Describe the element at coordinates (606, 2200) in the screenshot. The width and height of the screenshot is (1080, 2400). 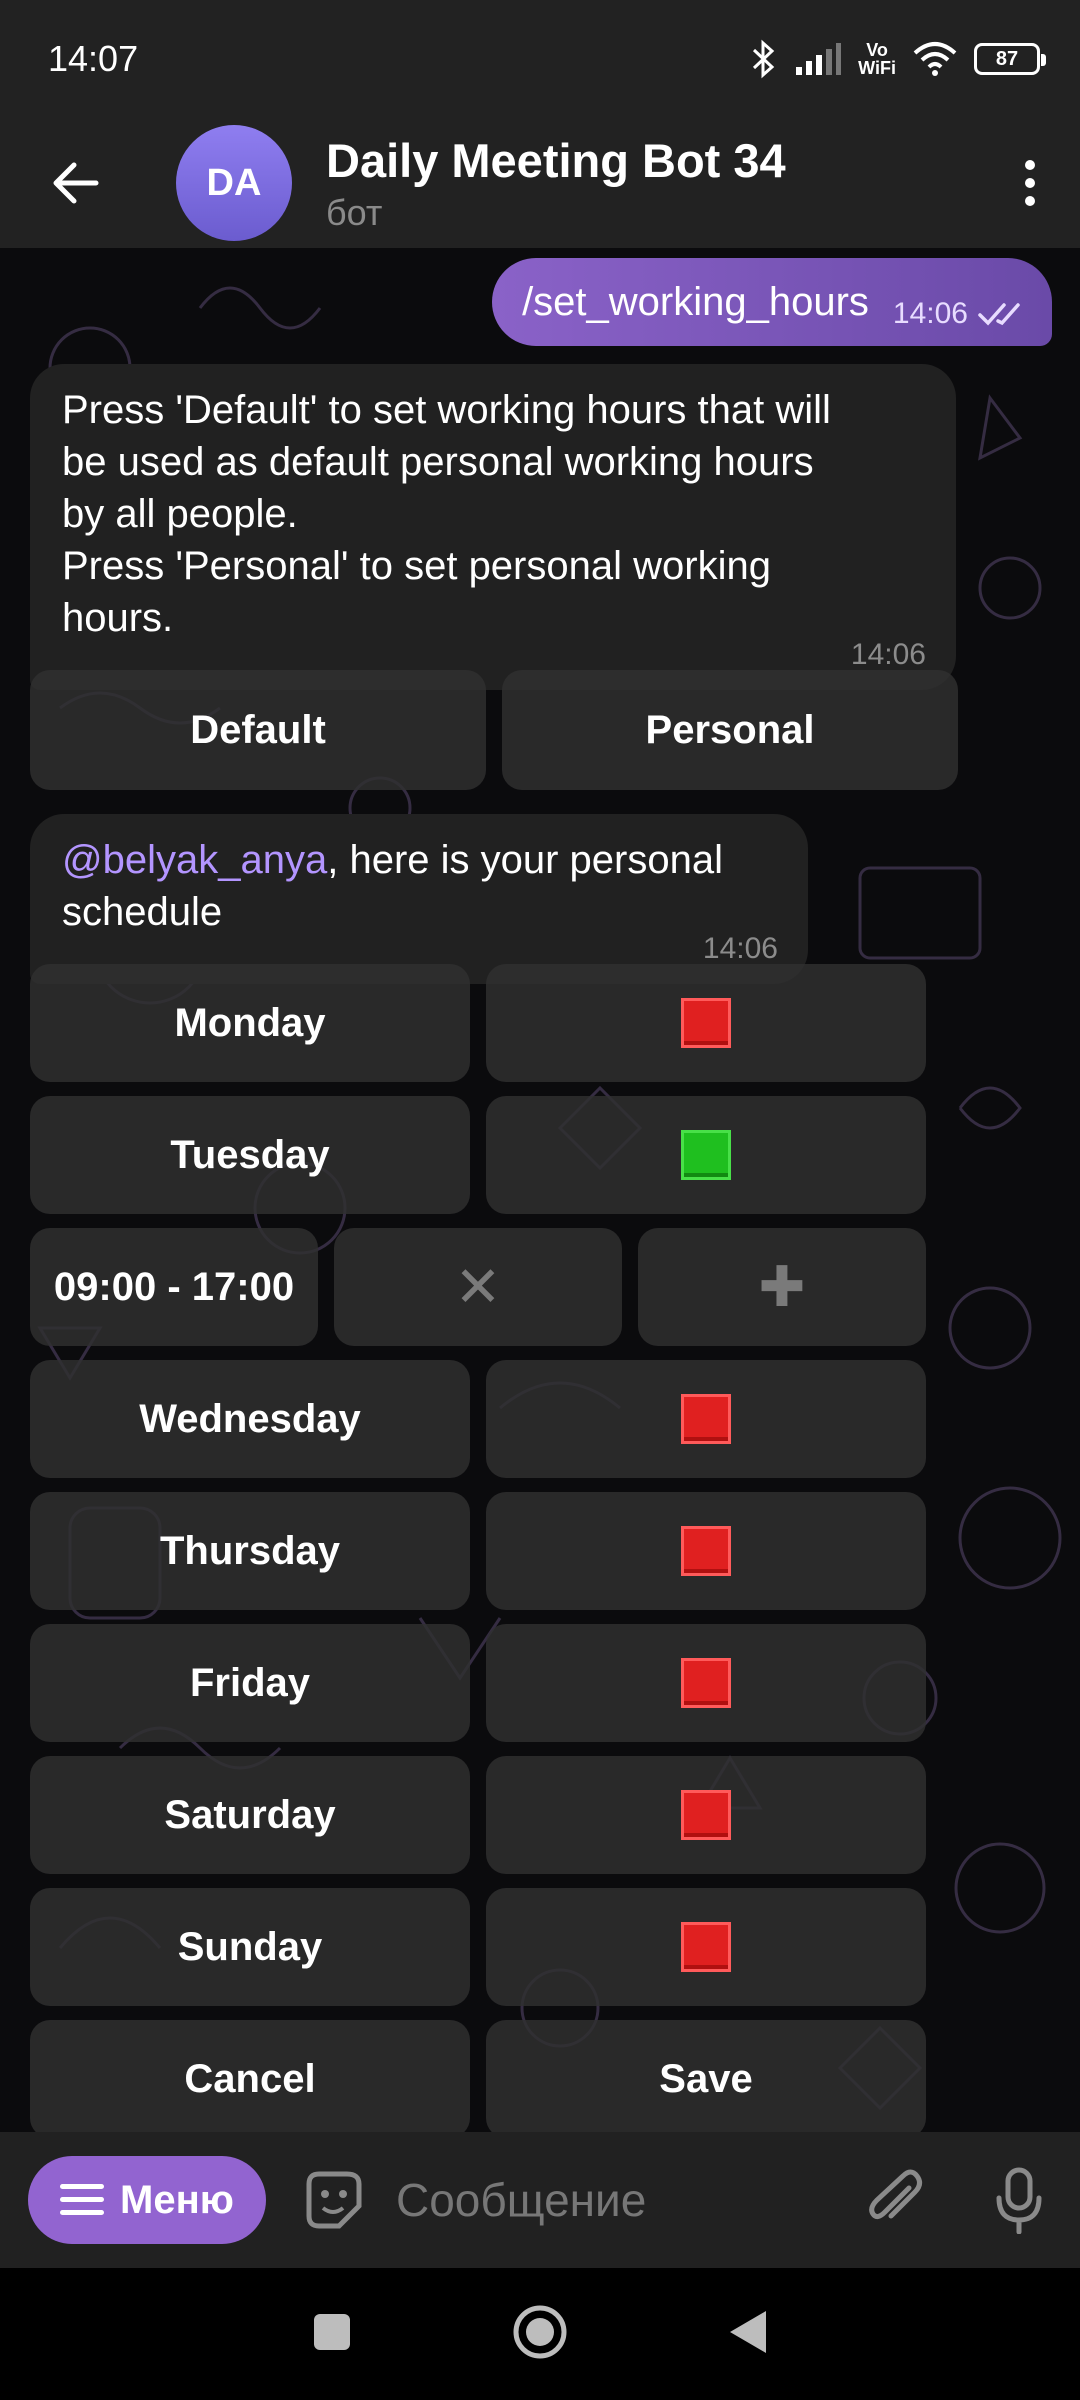
I see `message-input` at that location.